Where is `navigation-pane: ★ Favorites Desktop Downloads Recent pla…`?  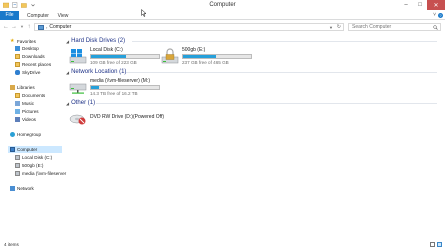
navigation-pane: ★ Favorites Desktop Downloads Recent pla… is located at coordinates (33, 136).